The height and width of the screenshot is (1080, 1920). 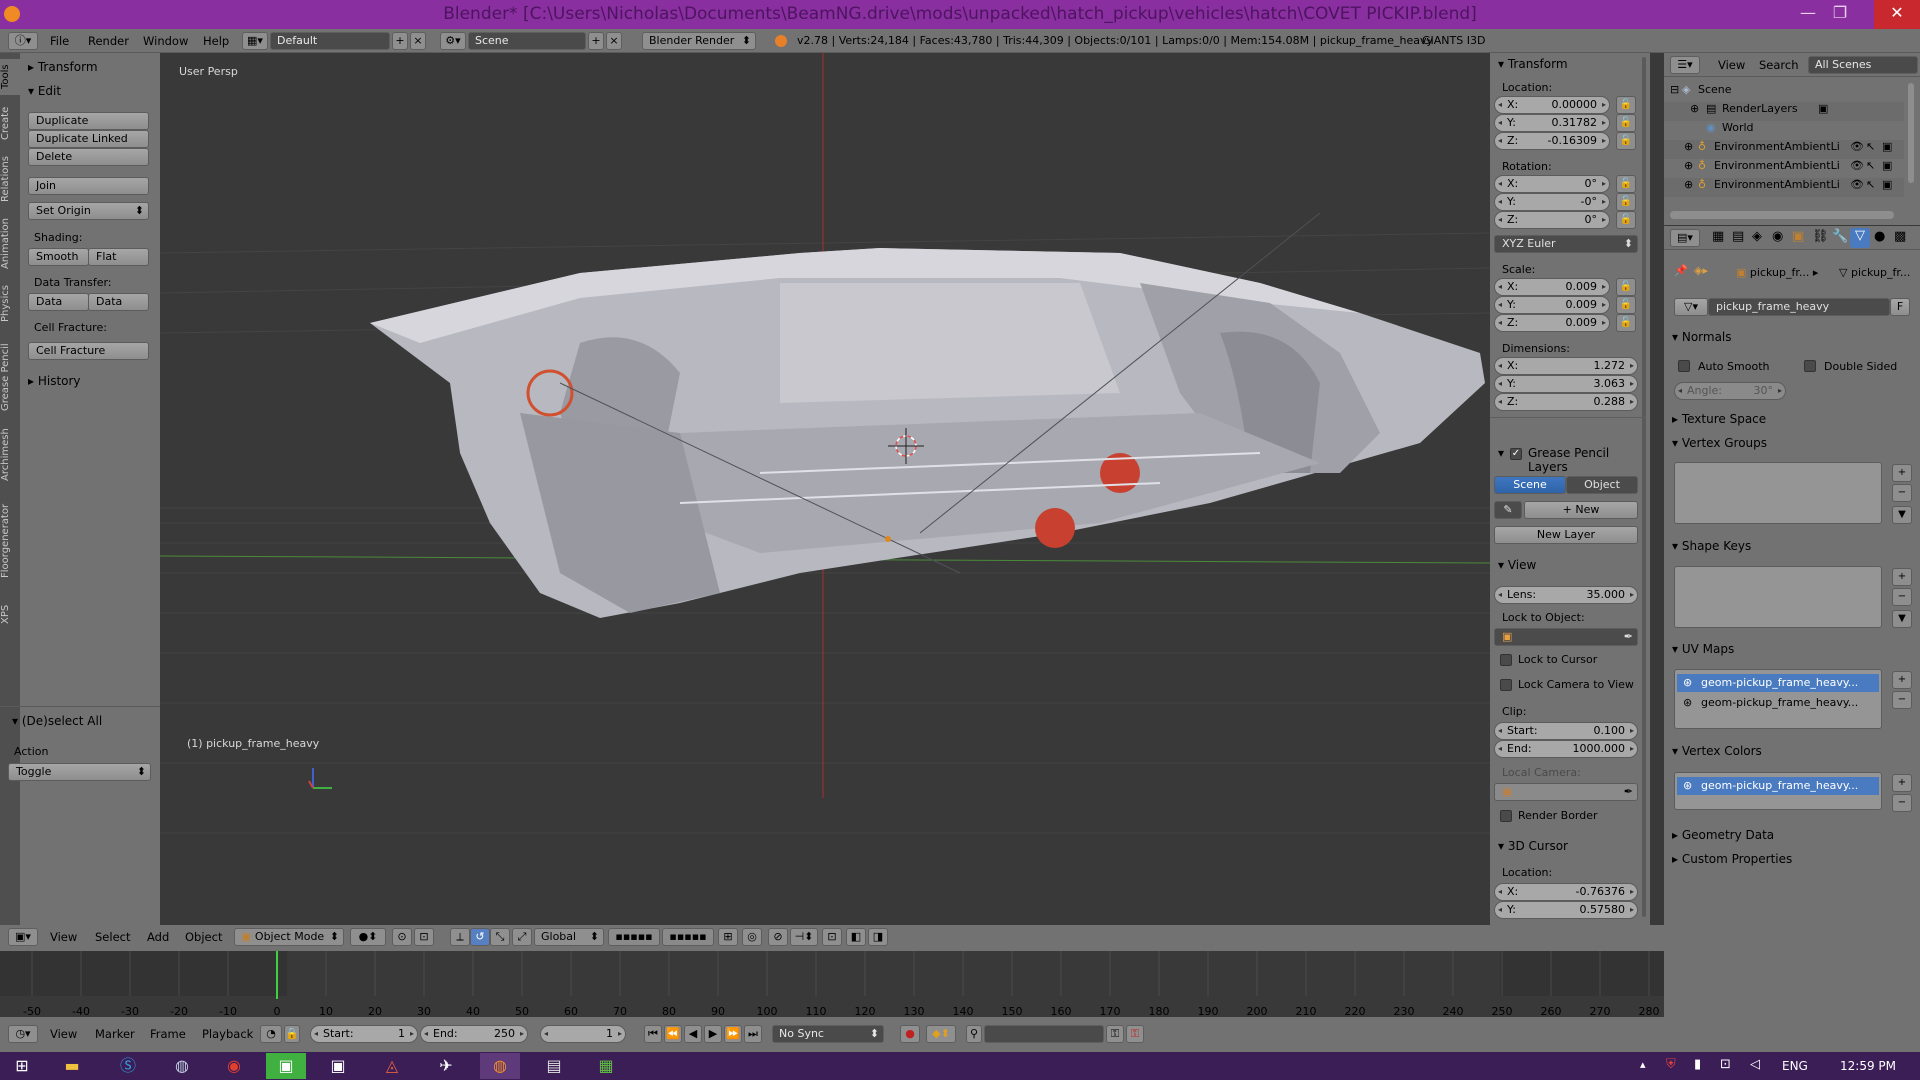 I want to click on mode-dropdown: ▣ Object Mode ⬍, so click(x=289, y=937).